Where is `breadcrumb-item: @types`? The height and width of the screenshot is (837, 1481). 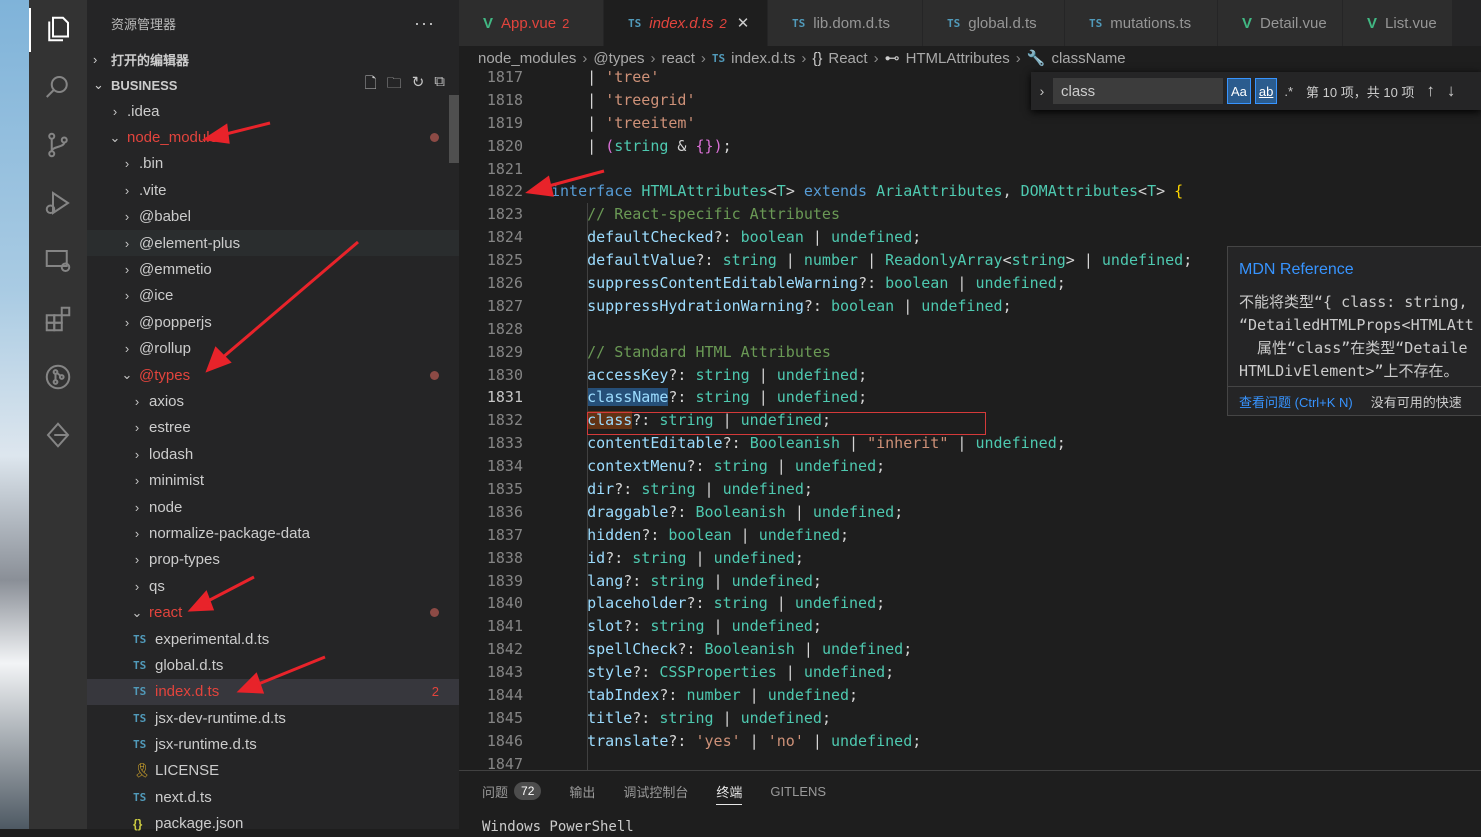
breadcrumb-item: @types is located at coordinates (618, 58).